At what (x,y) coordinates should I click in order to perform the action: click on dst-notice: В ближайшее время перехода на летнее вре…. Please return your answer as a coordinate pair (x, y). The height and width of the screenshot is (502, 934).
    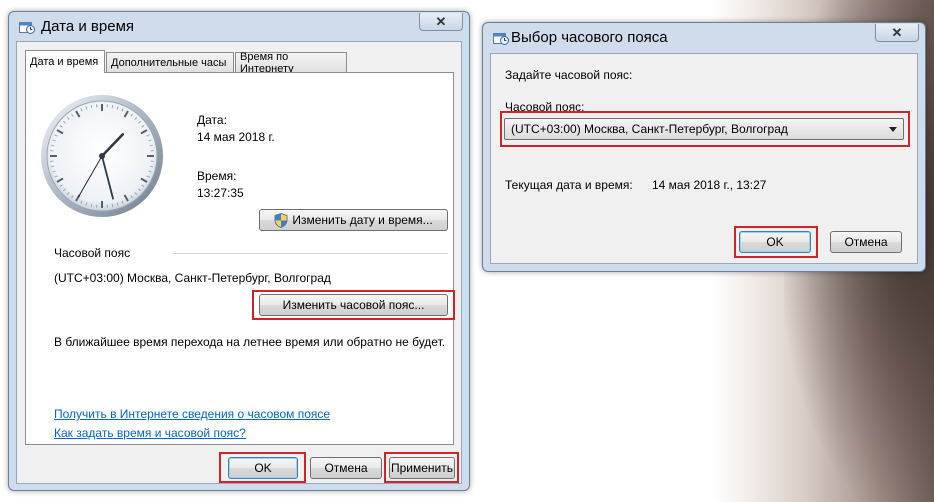
    Looking at the image, I should click on (250, 342).